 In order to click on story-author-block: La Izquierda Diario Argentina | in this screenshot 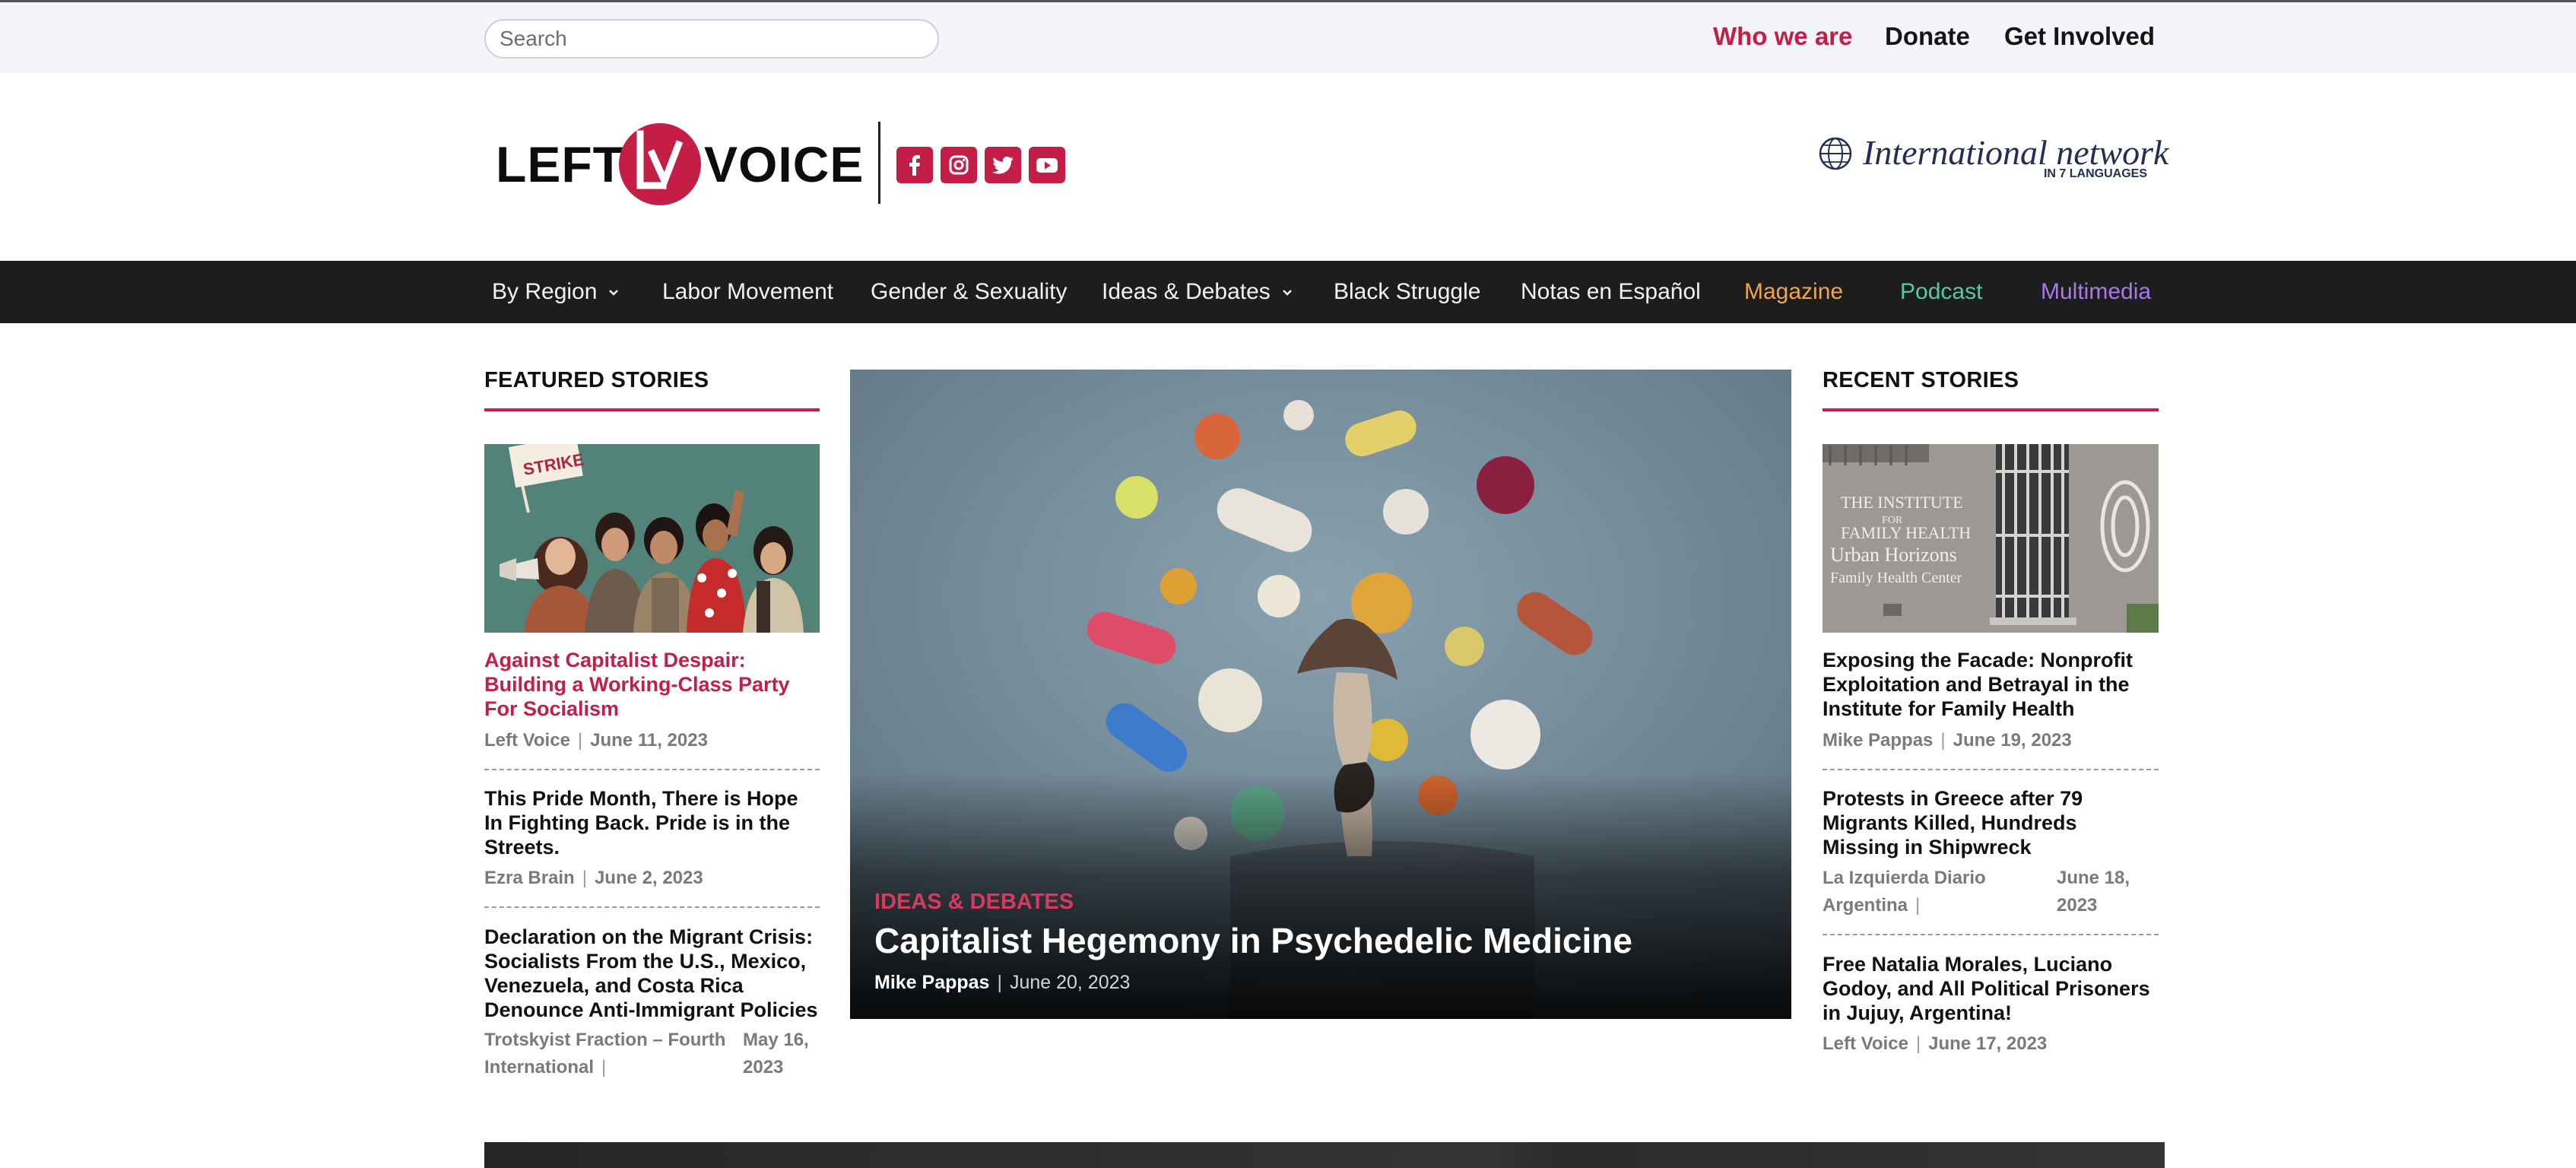, I will do `click(1904, 892)`.